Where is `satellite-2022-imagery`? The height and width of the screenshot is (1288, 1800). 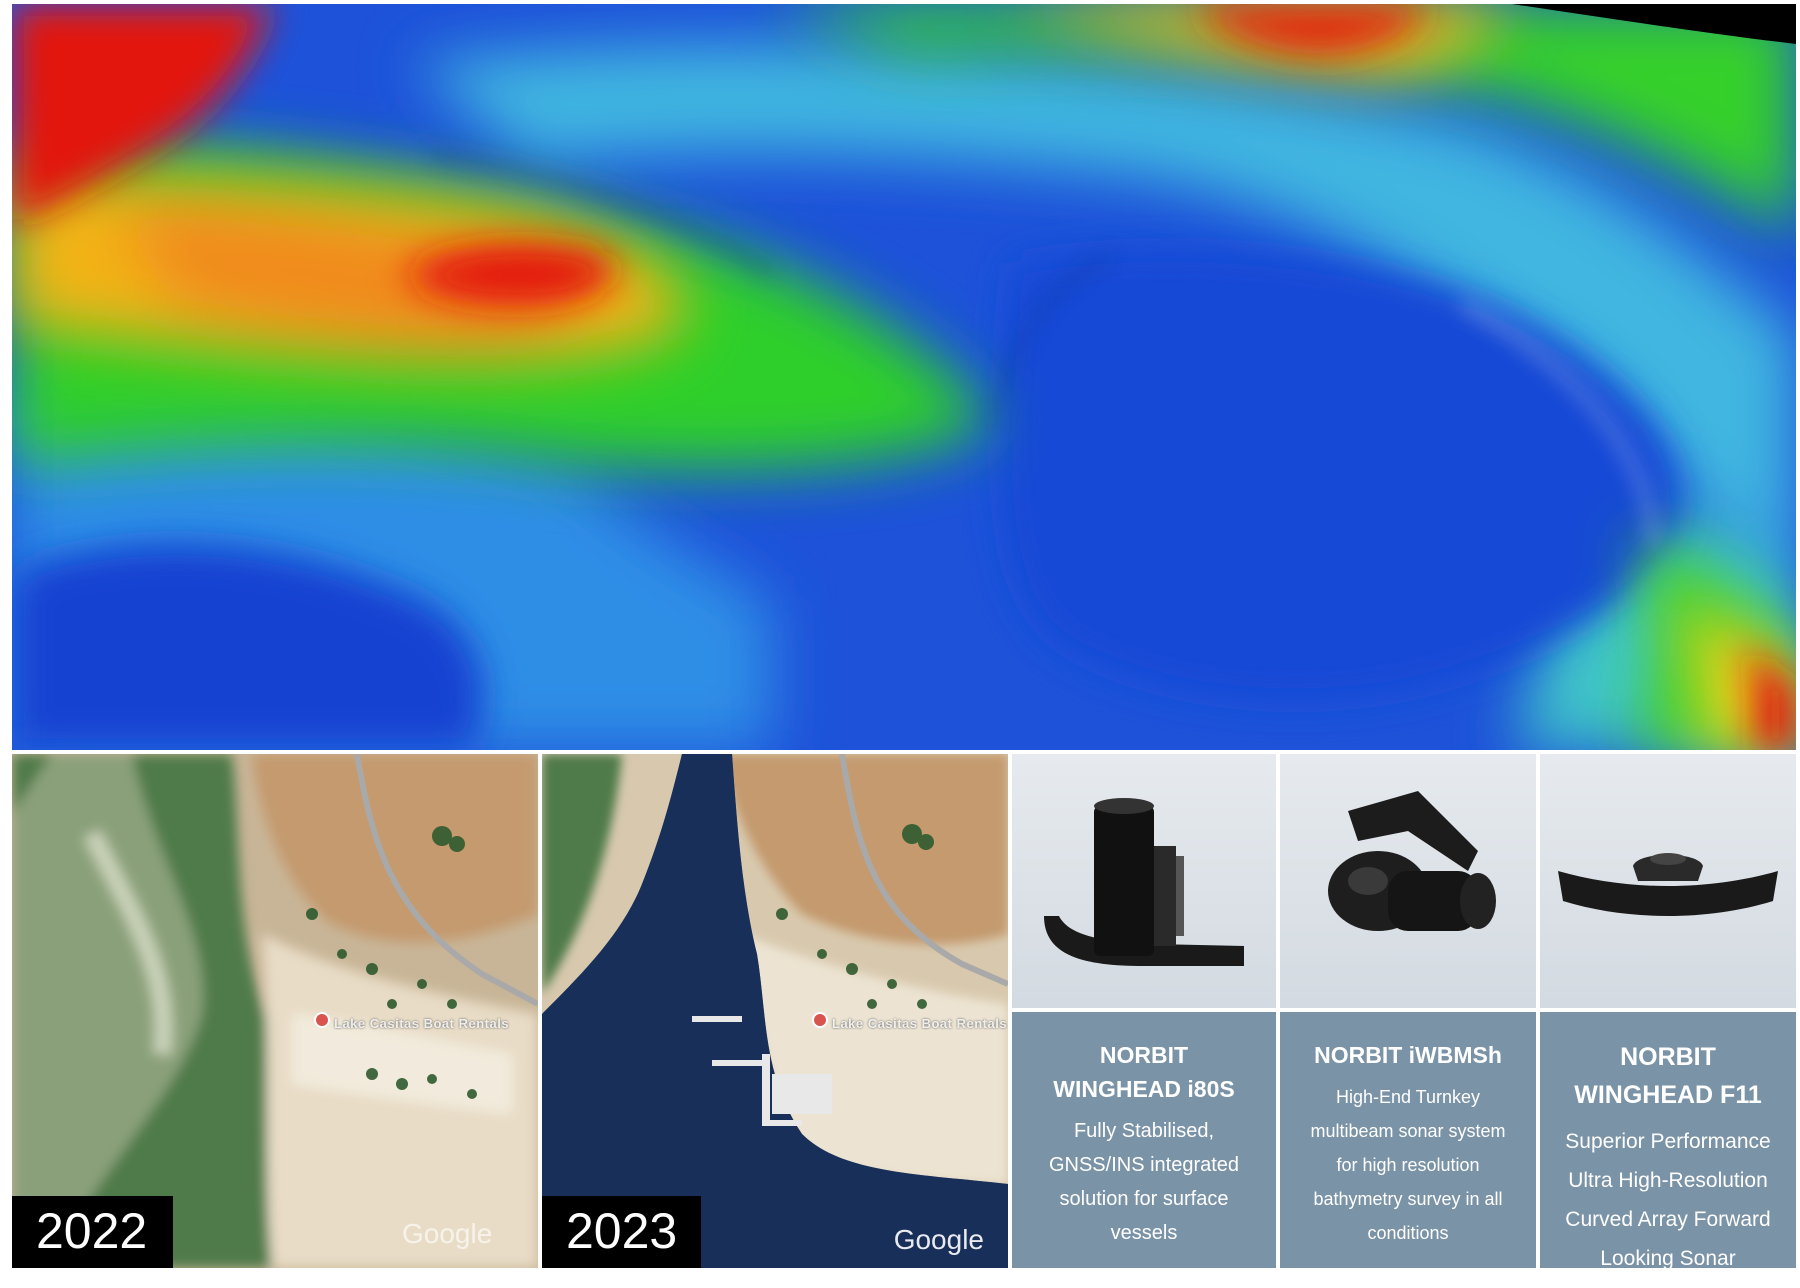
satellite-2022-imagery is located at coordinates (275, 1011).